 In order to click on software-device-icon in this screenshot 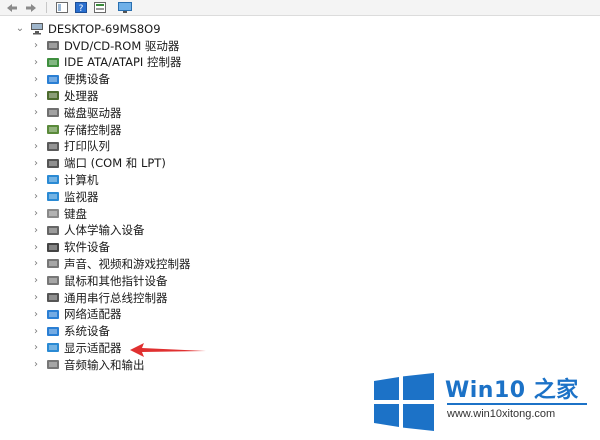, I will do `click(53, 247)`.